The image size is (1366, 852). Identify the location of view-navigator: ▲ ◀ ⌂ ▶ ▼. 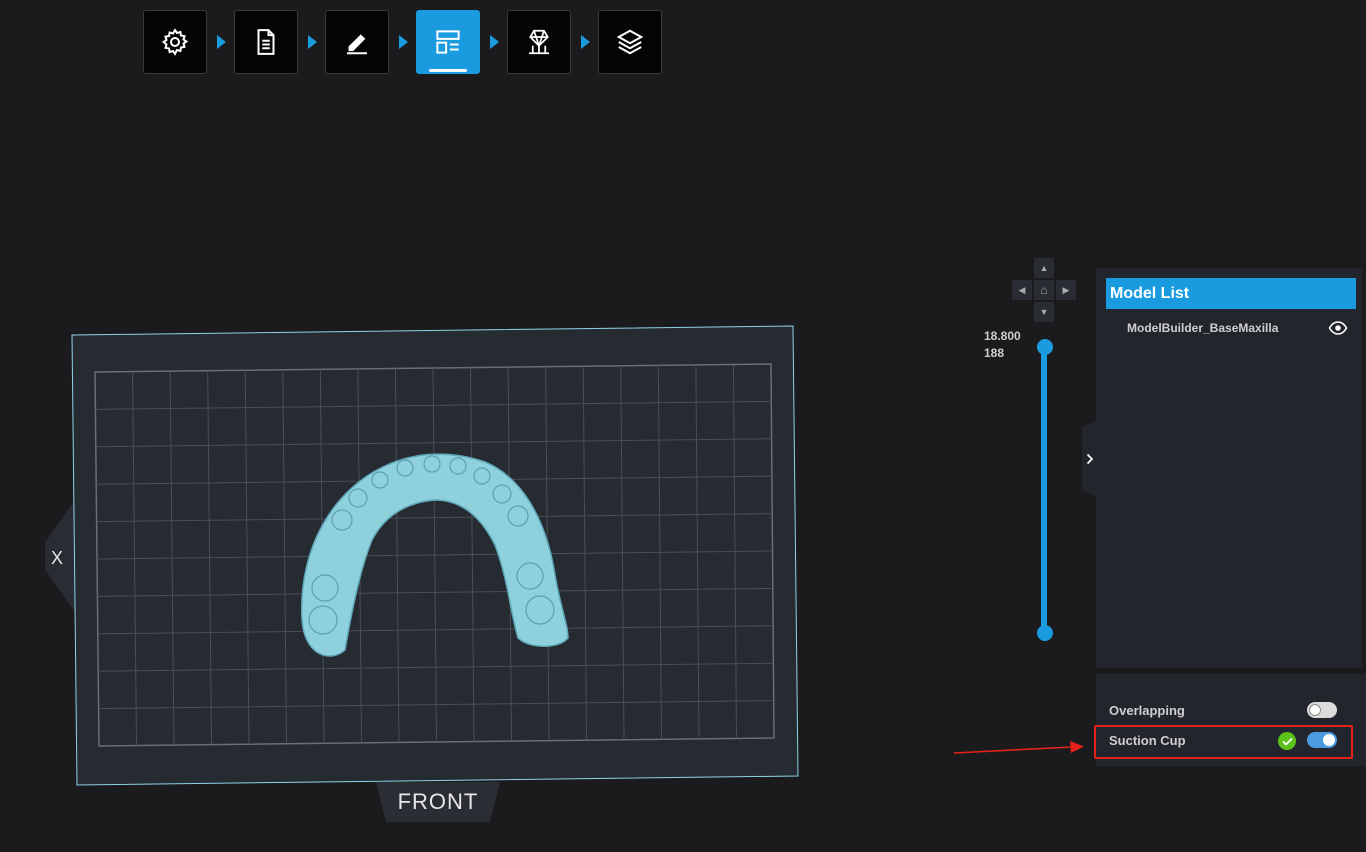
(1044, 290).